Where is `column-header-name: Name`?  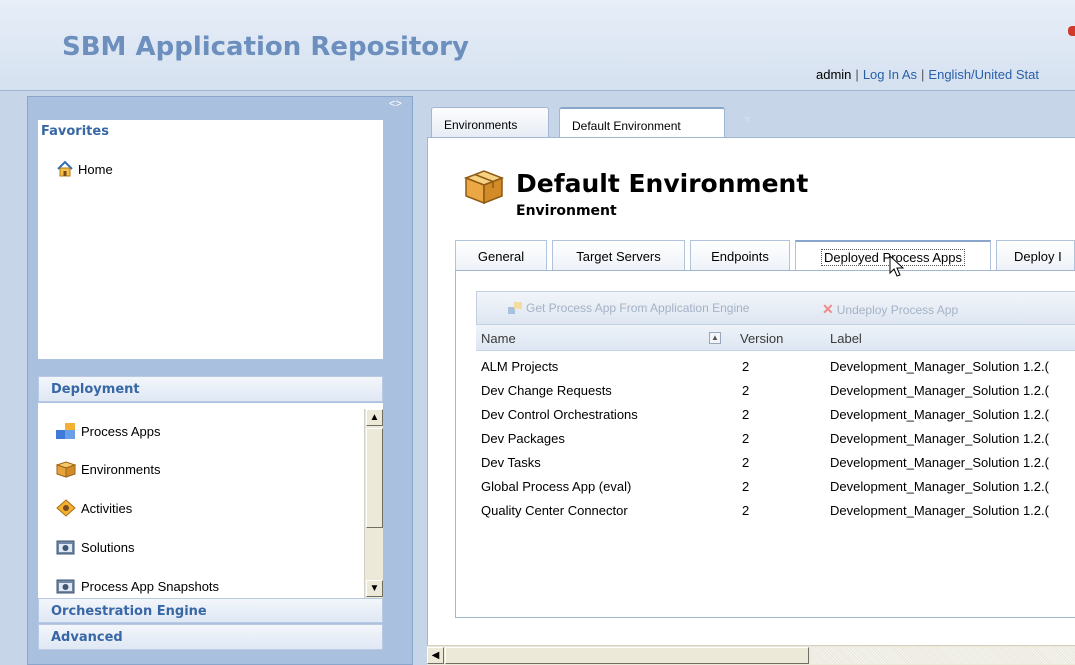
column-header-name: Name is located at coordinates (498, 338).